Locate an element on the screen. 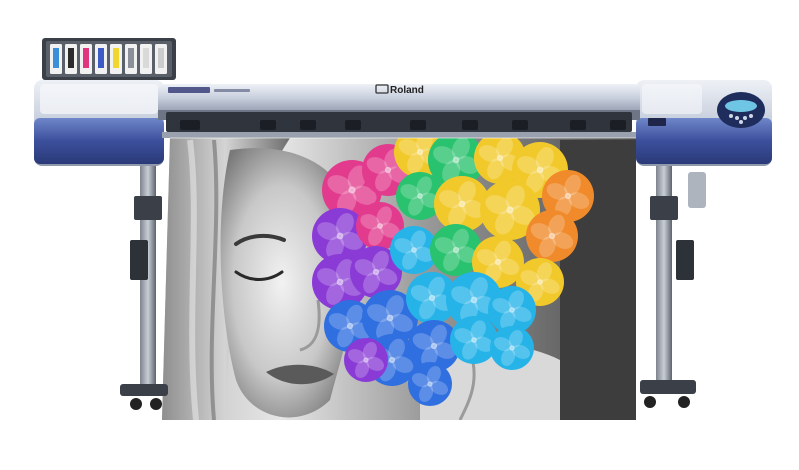 Image resolution: width=799 pixels, height=470 pixels. left-side-unit is located at coordinates (99, 123).